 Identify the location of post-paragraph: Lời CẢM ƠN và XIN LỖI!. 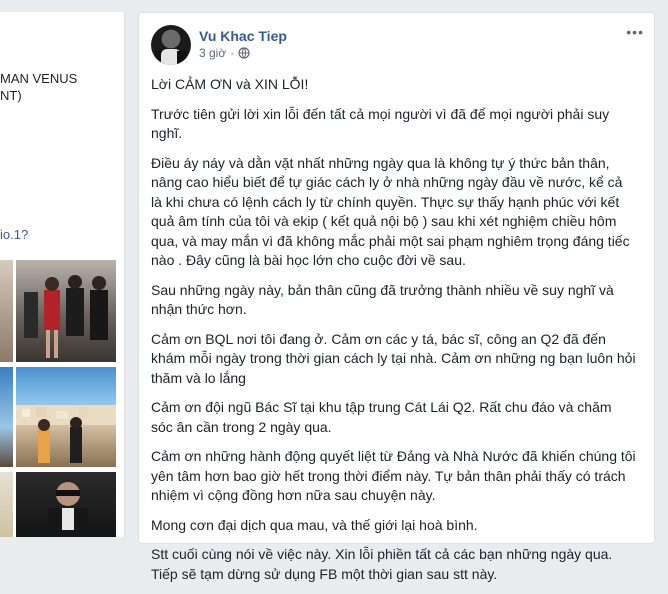
(230, 84).